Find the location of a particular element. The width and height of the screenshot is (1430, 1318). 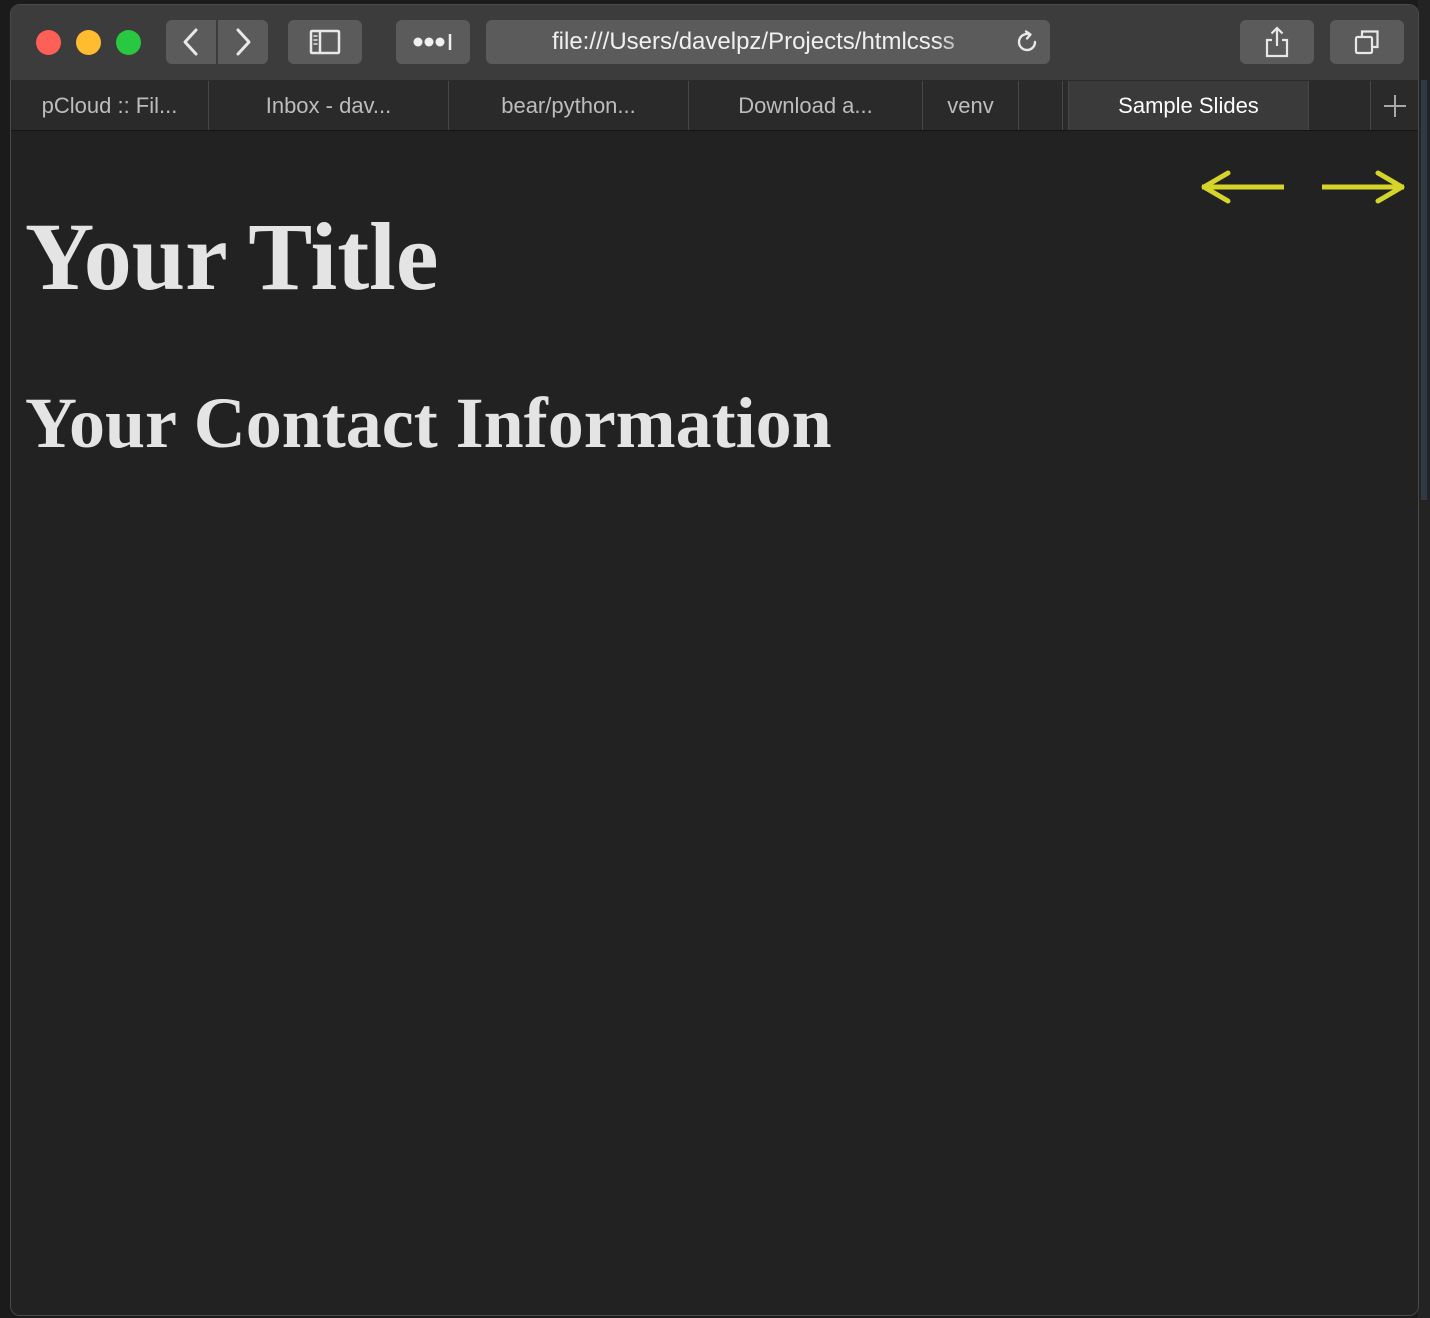

zoom-window-button is located at coordinates (128, 42).